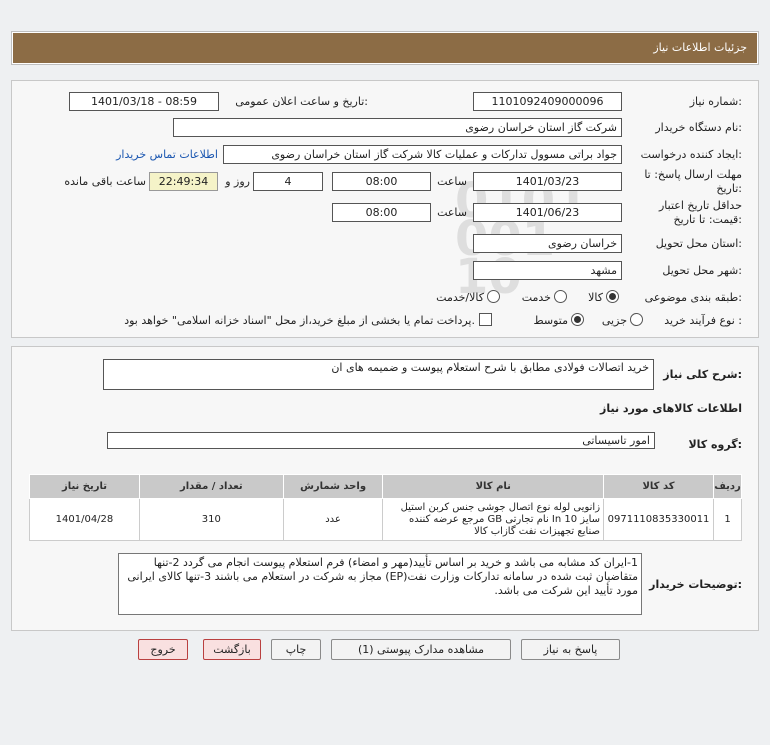 The width and height of the screenshot is (770, 745). I want to click on contact-buyer-link: اطلاعات تماس خریدار, so click(159, 154).